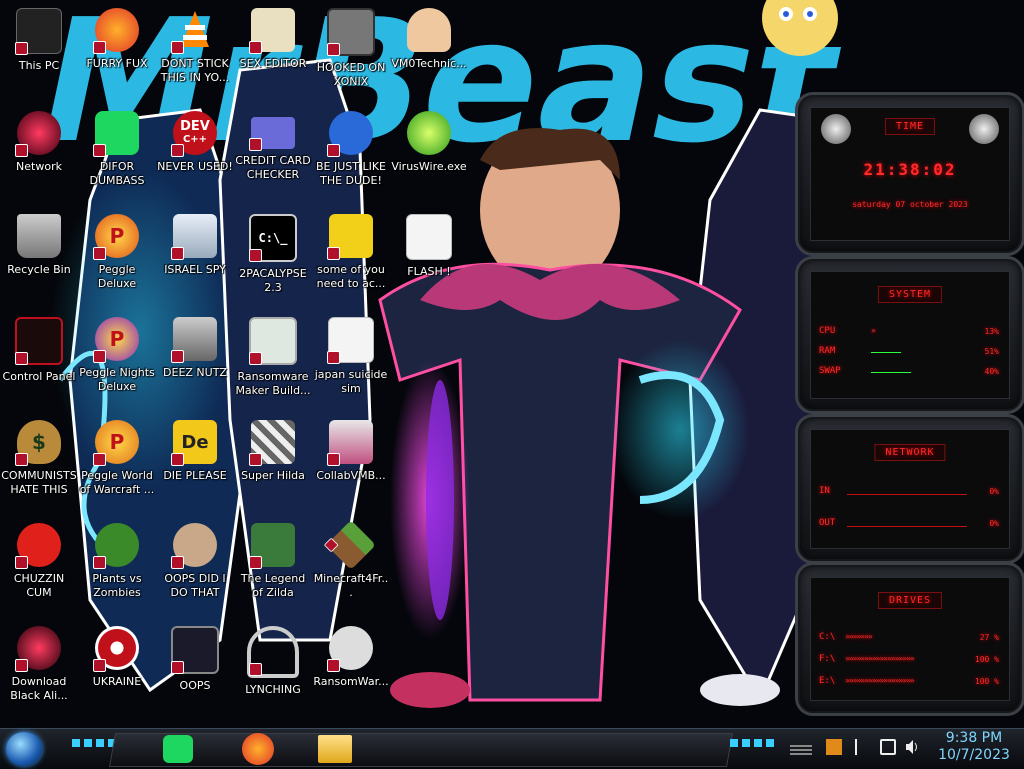 This screenshot has width=1024, height=769. What do you see at coordinates (273, 254) in the screenshot?
I see `desktop-icon-2pacalypse: C:\_ 2PACALYPSE 2.3` at bounding box center [273, 254].